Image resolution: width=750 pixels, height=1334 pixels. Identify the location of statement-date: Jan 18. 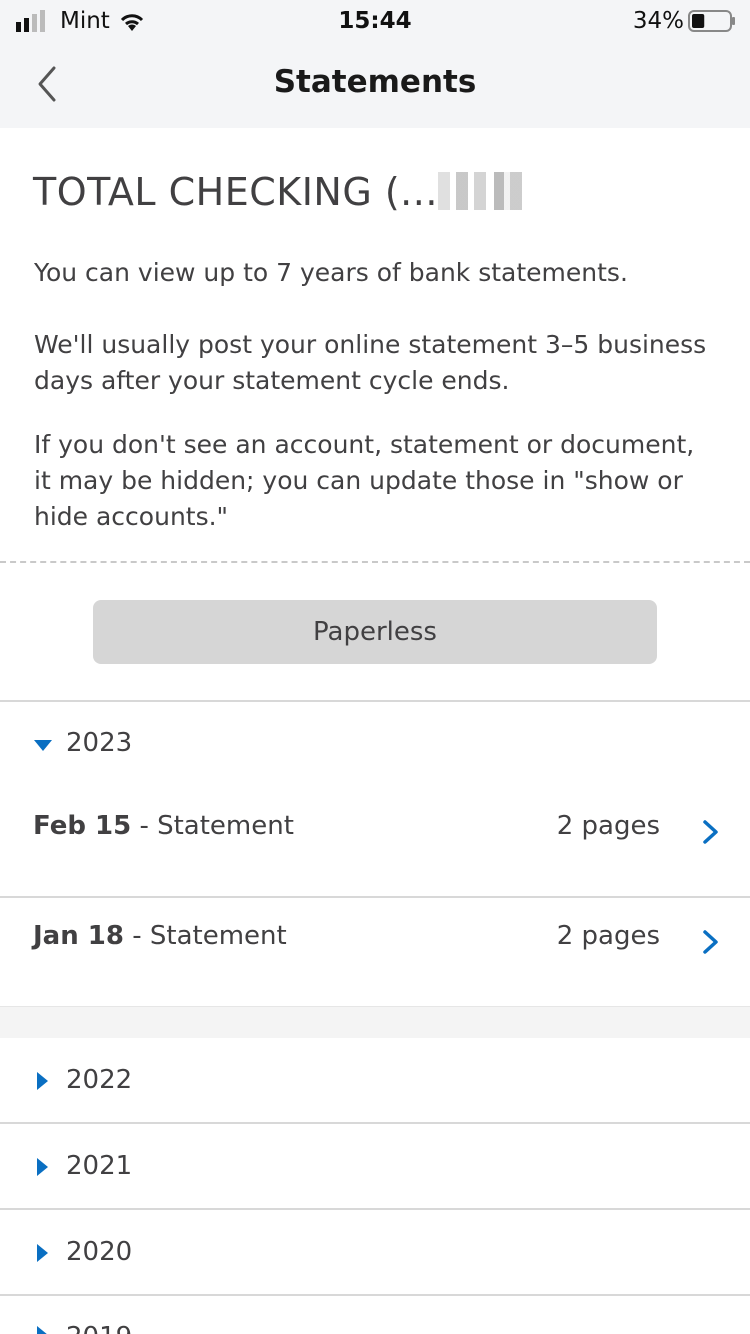
(78, 936).